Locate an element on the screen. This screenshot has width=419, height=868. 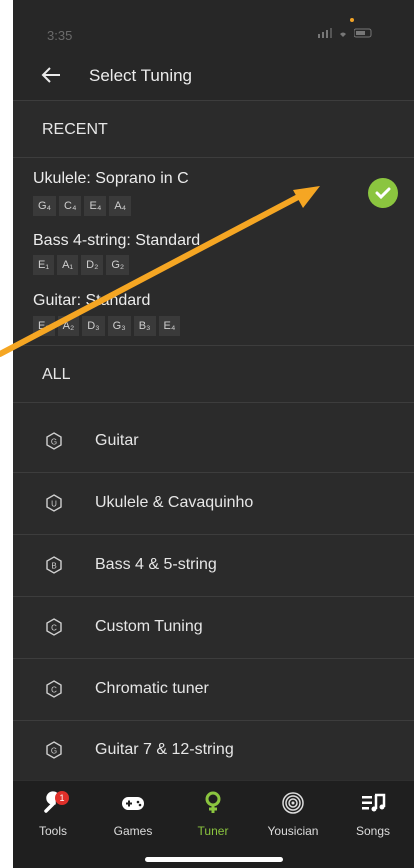
tuning-category-bass: B Bass 4 & 5-string is located at coordinates (213, 566).